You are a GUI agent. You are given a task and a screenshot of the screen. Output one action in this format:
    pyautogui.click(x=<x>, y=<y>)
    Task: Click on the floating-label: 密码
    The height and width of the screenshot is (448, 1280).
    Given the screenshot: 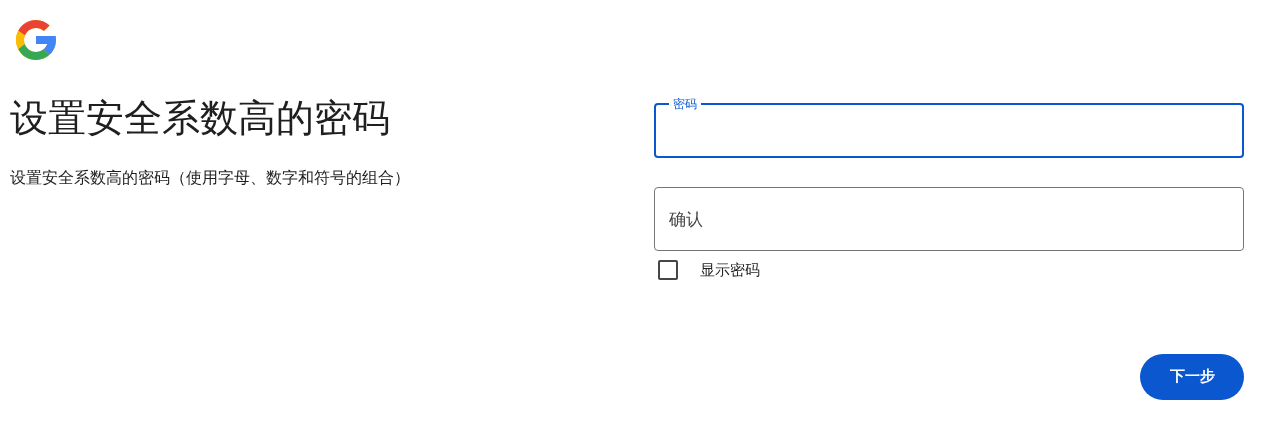 What is the action you would take?
    pyautogui.click(x=685, y=104)
    